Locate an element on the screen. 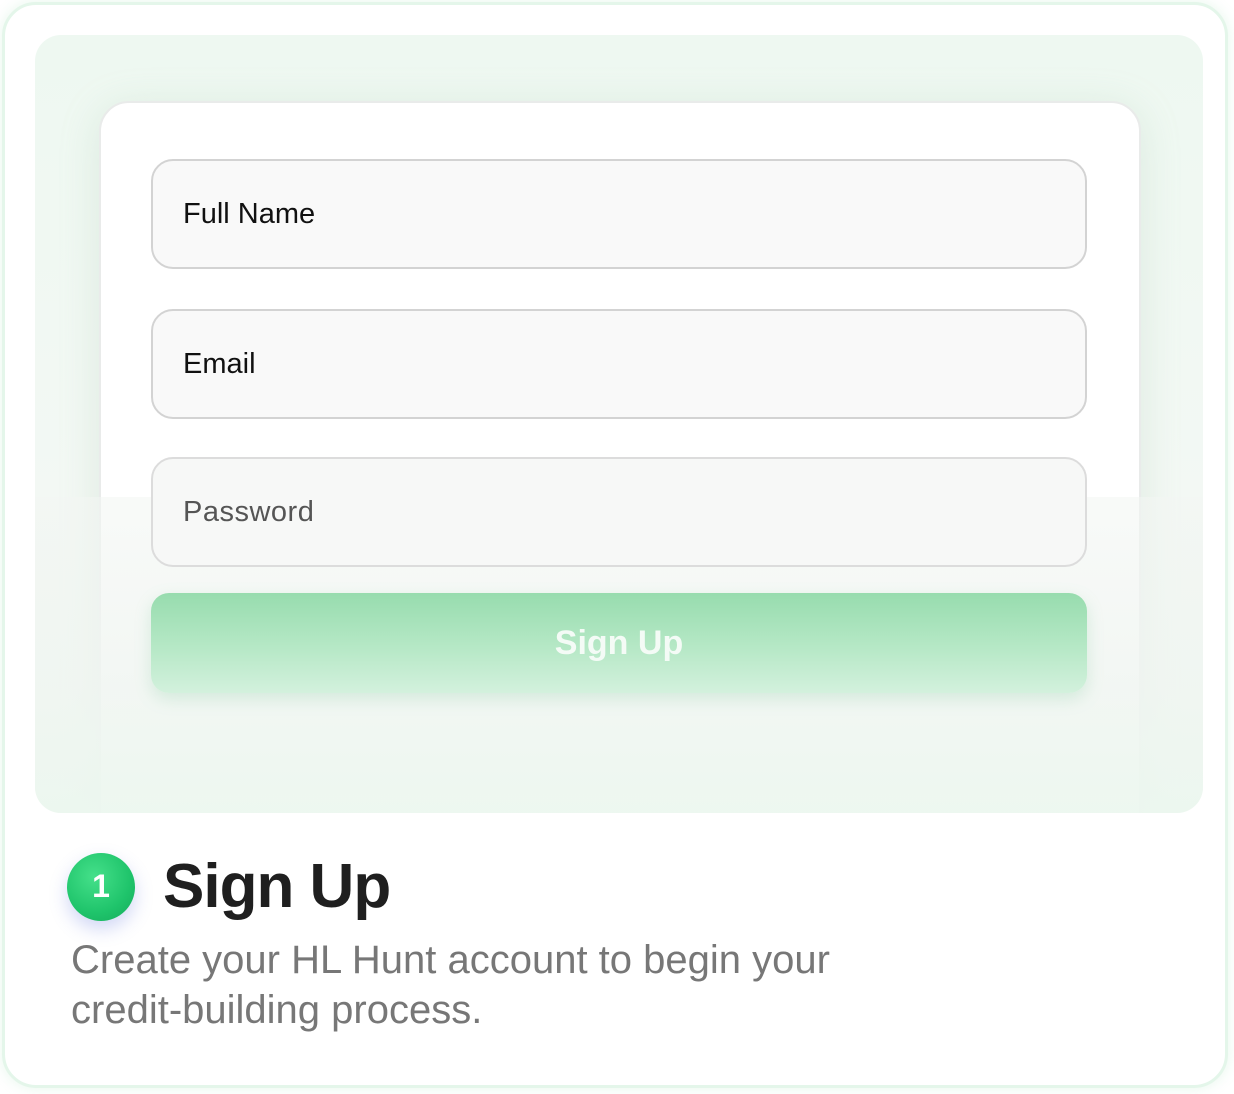 This screenshot has width=1234, height=1094. full-name-input is located at coordinates (619, 214).